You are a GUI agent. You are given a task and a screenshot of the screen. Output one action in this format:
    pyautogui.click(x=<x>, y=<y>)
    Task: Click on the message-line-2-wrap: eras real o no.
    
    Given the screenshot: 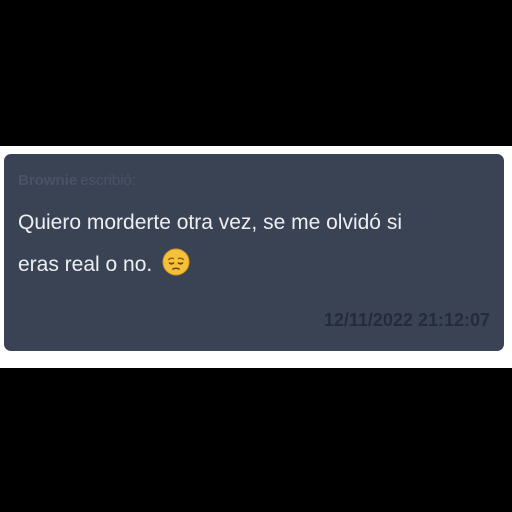 What is the action you would take?
    pyautogui.click(x=256, y=265)
    